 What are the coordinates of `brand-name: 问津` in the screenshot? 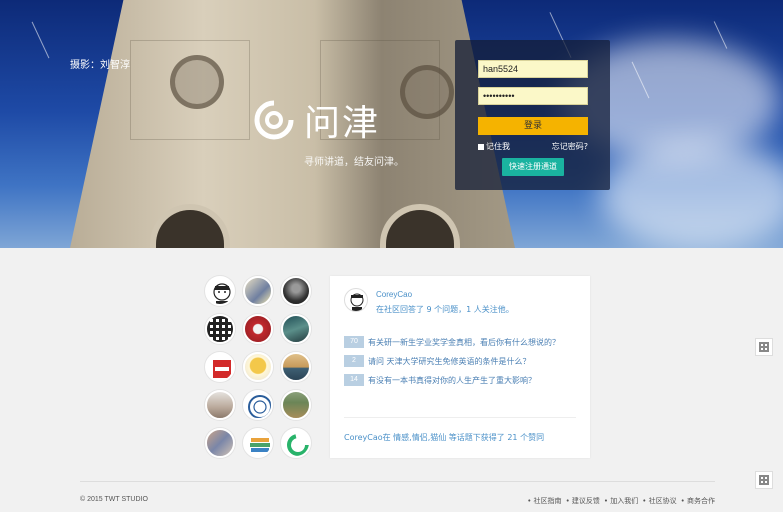 It's located at (342, 123).